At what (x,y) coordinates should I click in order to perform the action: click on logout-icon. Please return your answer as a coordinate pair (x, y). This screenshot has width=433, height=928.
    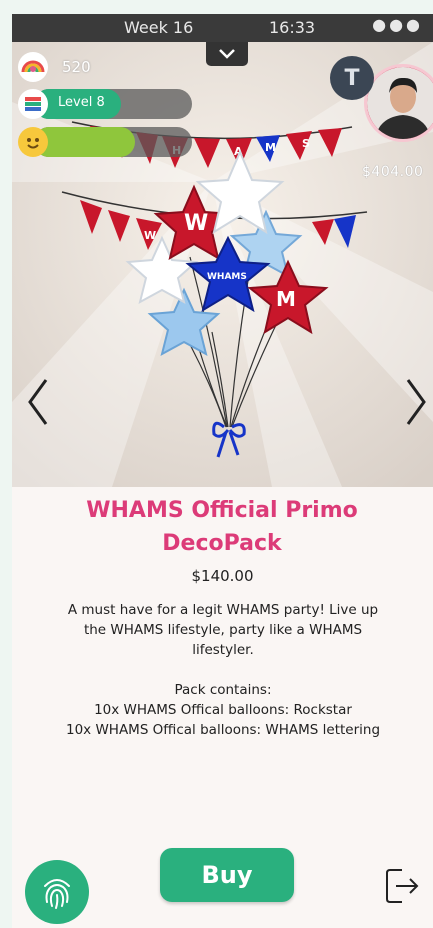
    Looking at the image, I should click on (402, 886).